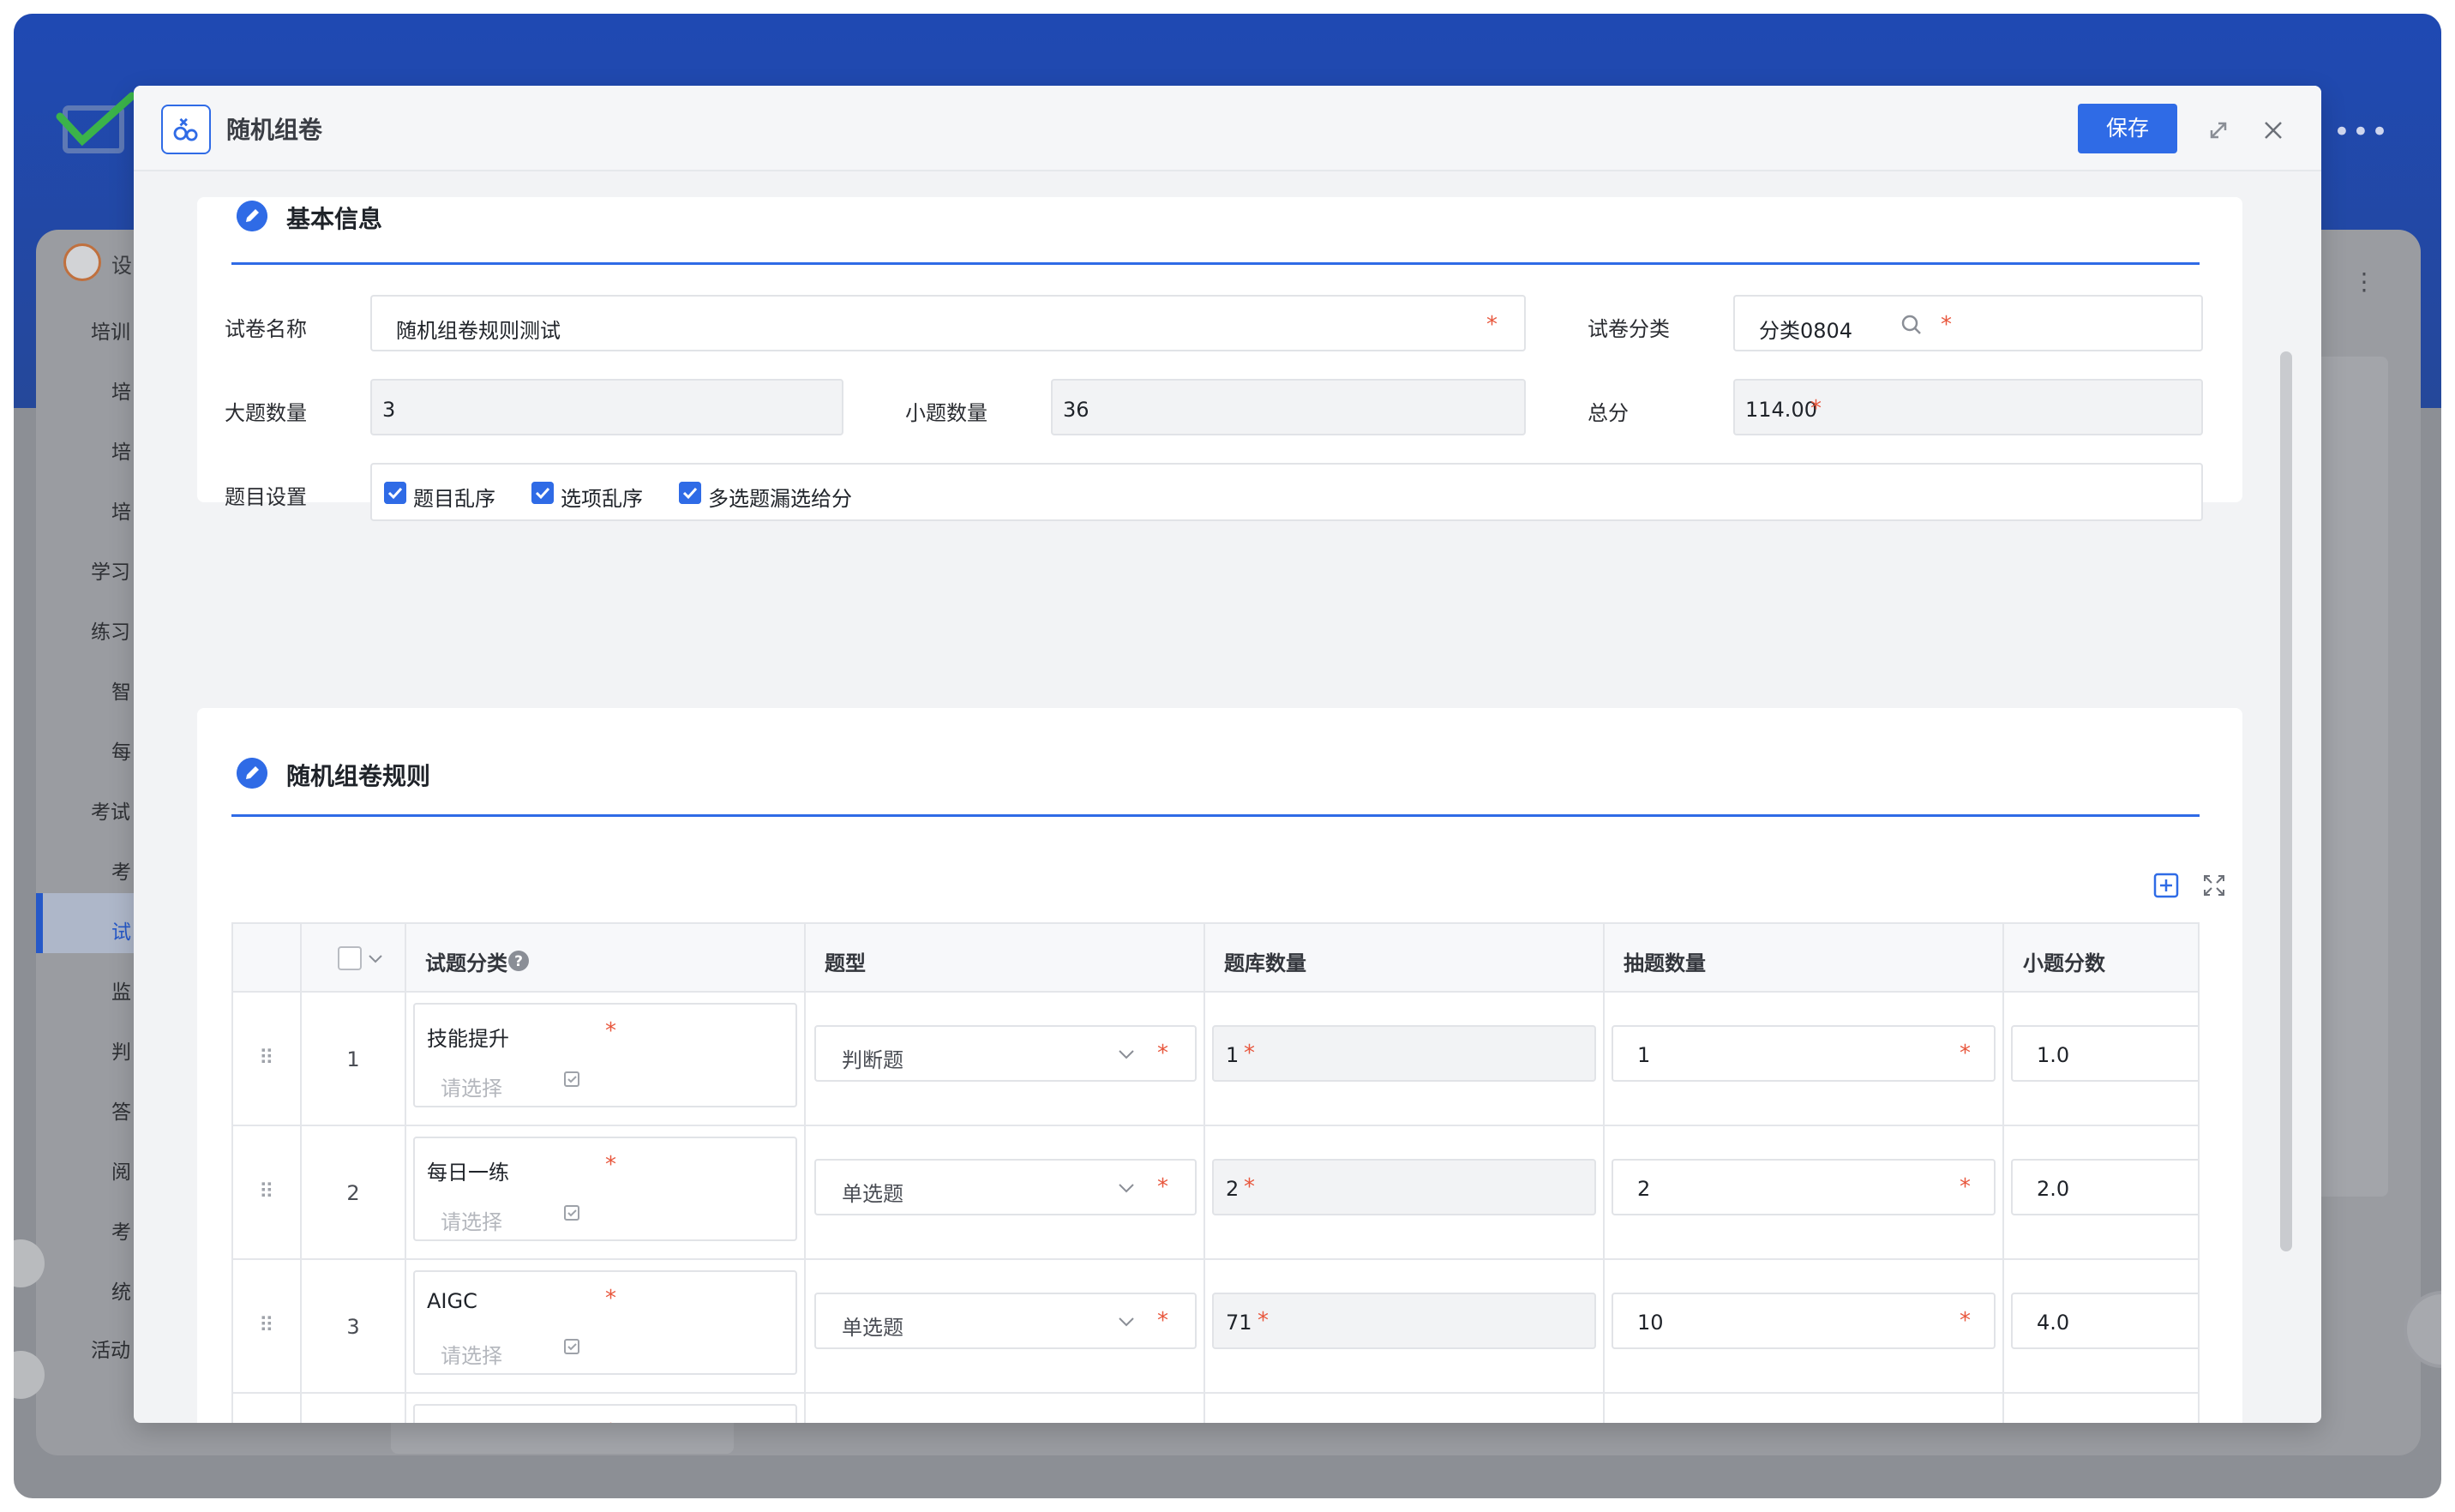 The height and width of the screenshot is (1512, 2455). What do you see at coordinates (110, 1348) in the screenshot?
I see `sidebar-item: 活动` at bounding box center [110, 1348].